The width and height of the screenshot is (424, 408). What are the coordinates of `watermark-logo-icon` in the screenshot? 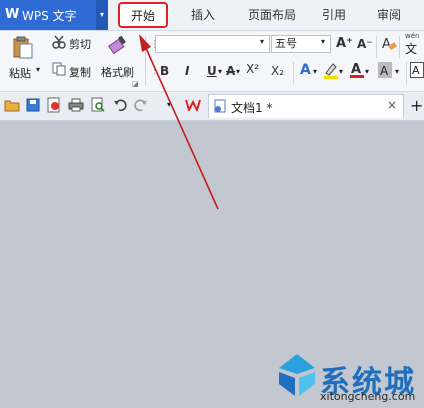 It's located at (297, 377).